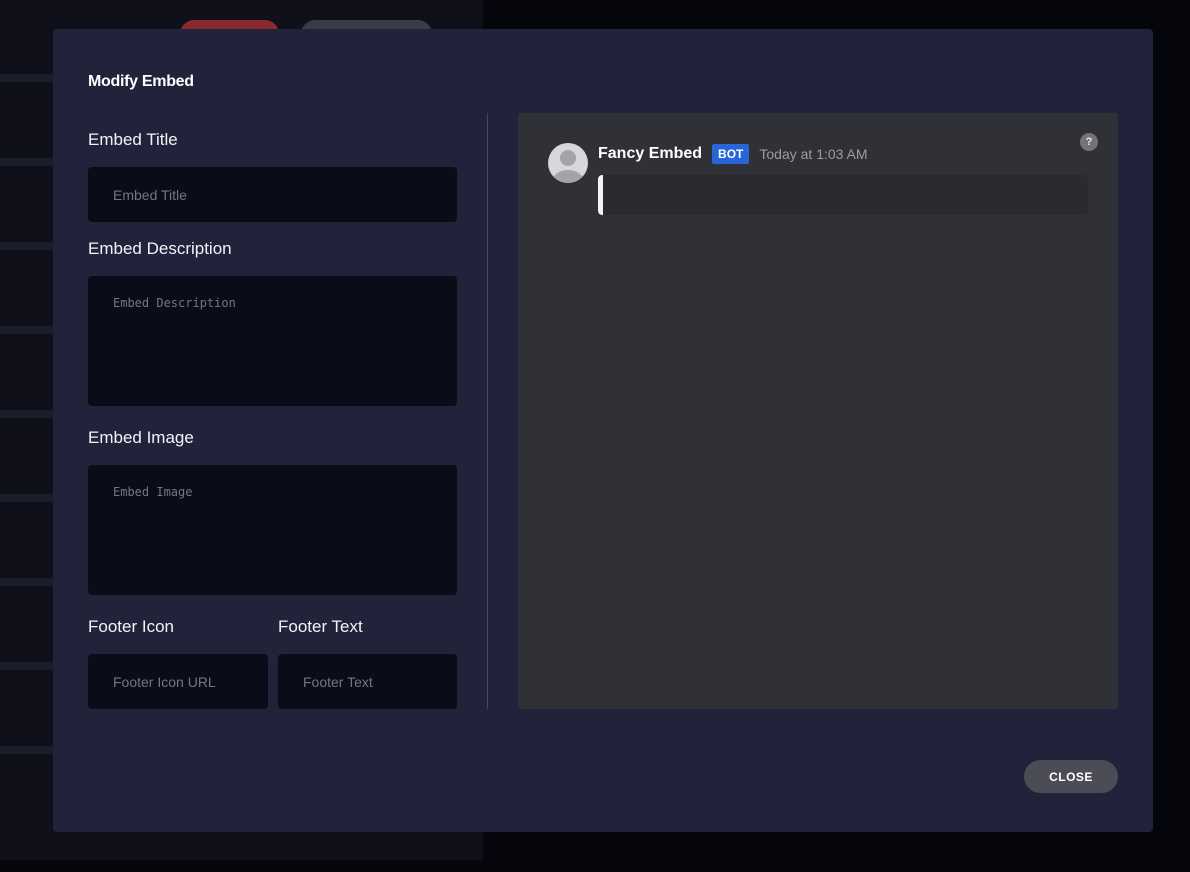 The width and height of the screenshot is (1190, 872). What do you see at coordinates (1071, 776) in the screenshot?
I see `close-button: CLOSE` at bounding box center [1071, 776].